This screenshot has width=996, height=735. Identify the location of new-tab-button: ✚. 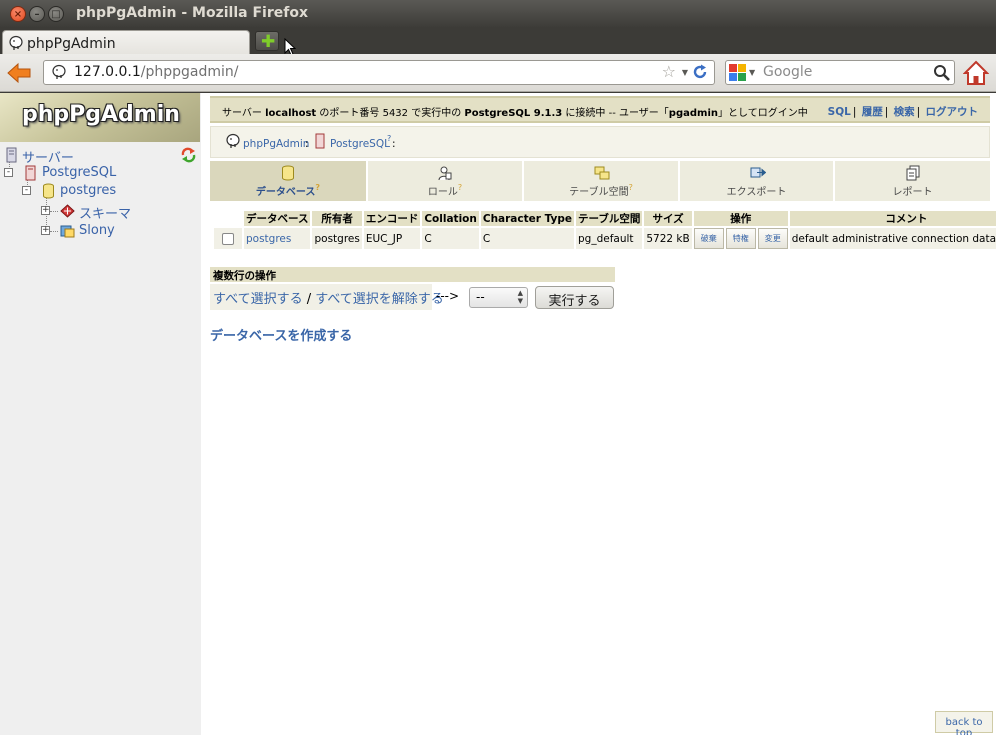
(267, 41).